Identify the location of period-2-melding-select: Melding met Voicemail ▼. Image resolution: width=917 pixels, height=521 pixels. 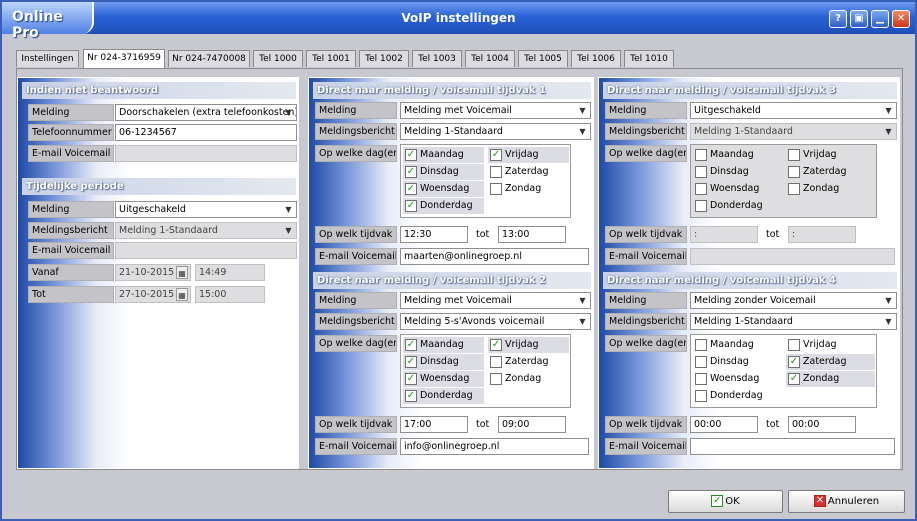
(495, 300).